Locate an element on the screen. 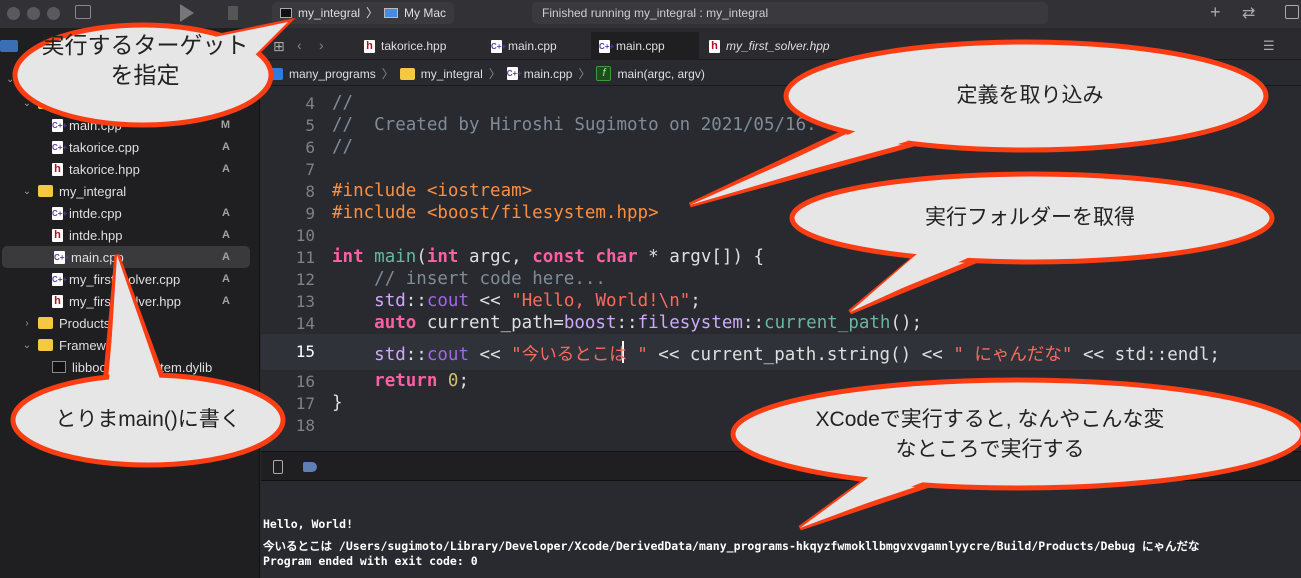 This screenshot has width=1301, height=578. callout-text-include: 定義を取り込み is located at coordinates (1030, 95).